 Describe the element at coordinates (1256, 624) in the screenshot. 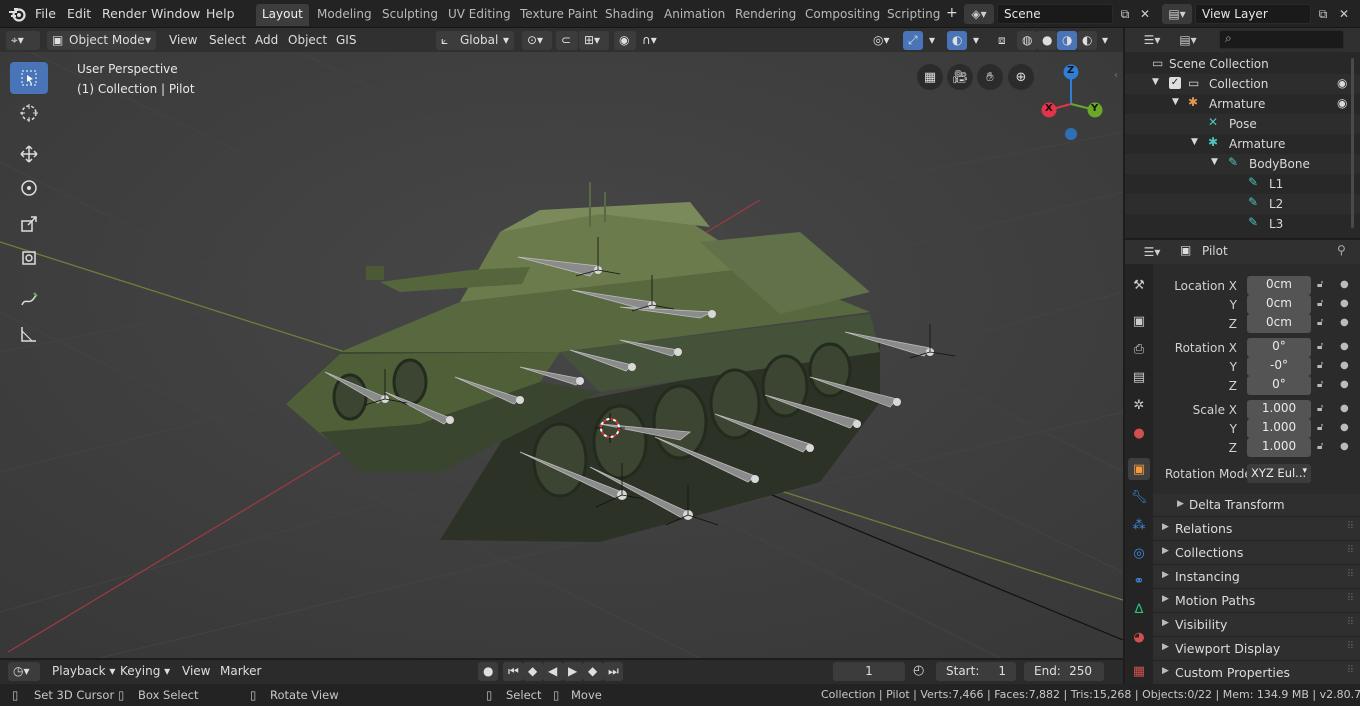

I see `panel-visibility: ▶ Visibility ⠿` at that location.